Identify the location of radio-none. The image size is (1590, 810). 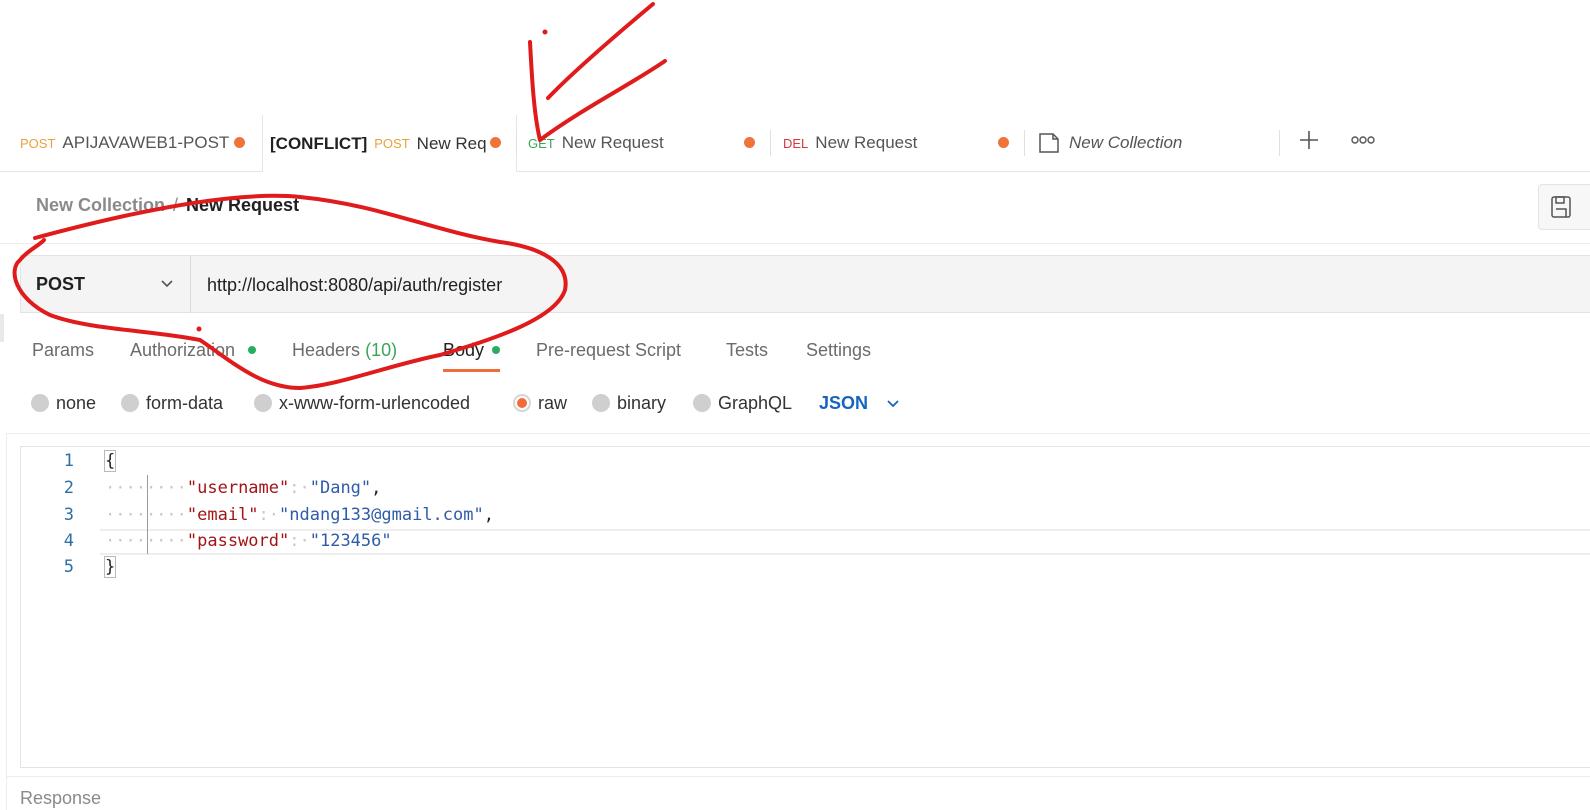
(40, 403).